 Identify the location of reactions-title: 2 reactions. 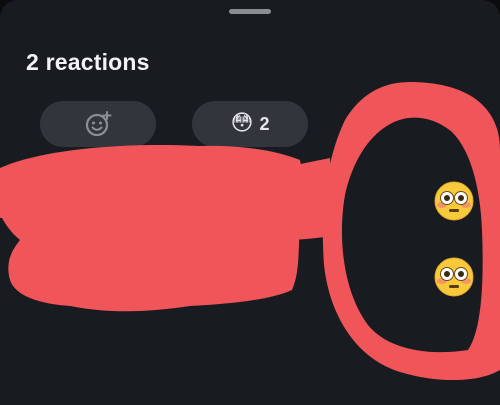
(88, 62).